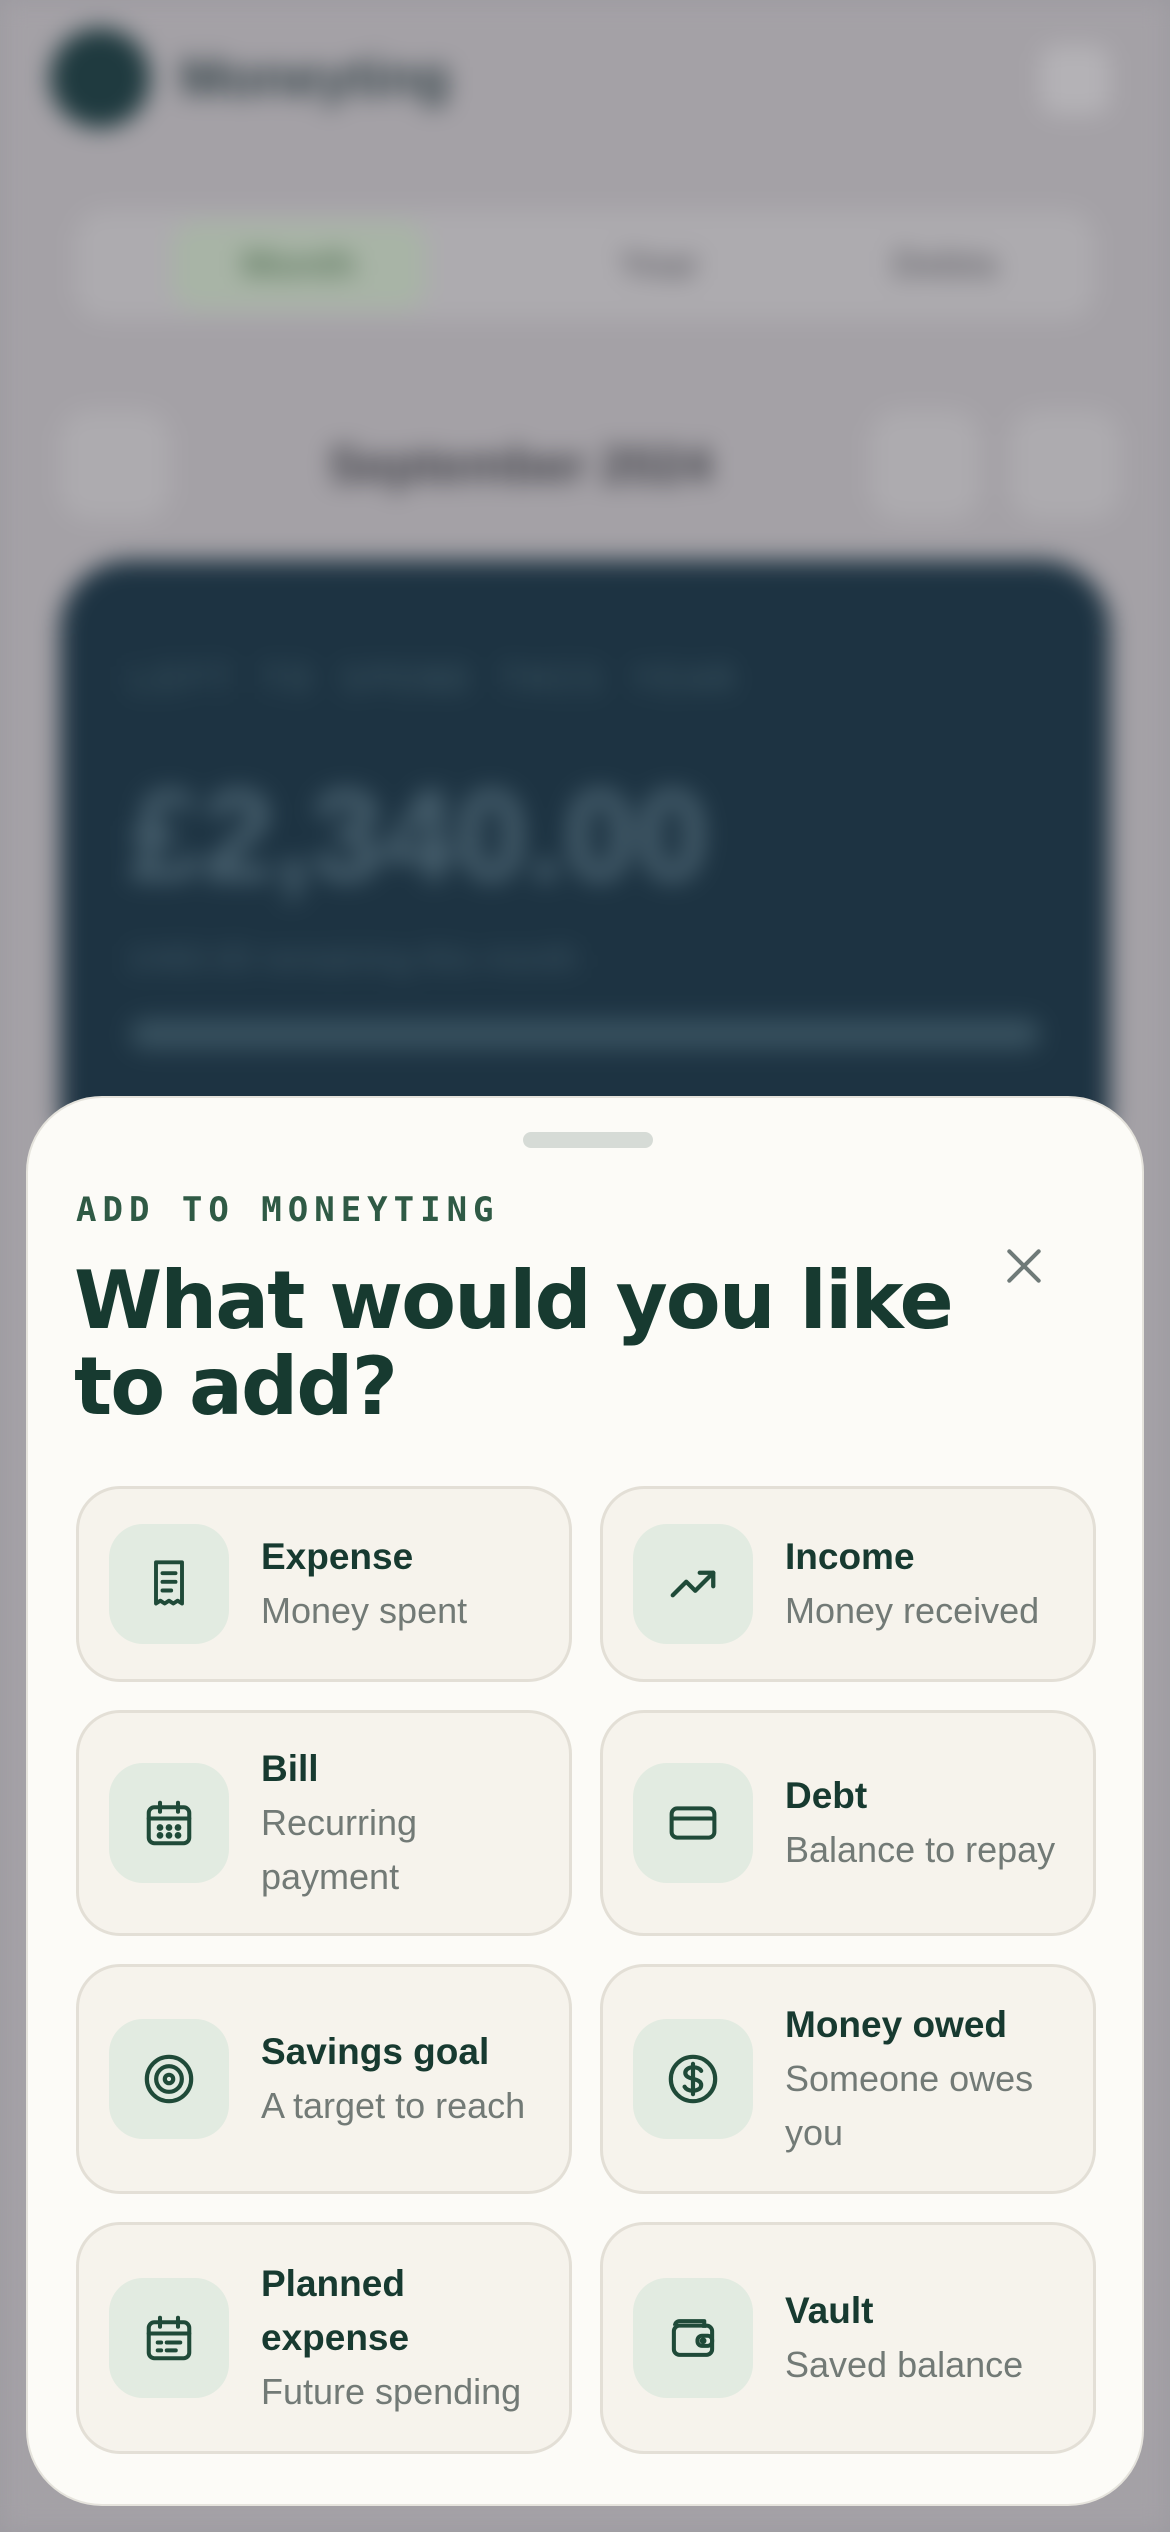 The image size is (1170, 2532). Describe the element at coordinates (904, 2364) in the screenshot. I see `option-subtitle: Saved balance` at that location.